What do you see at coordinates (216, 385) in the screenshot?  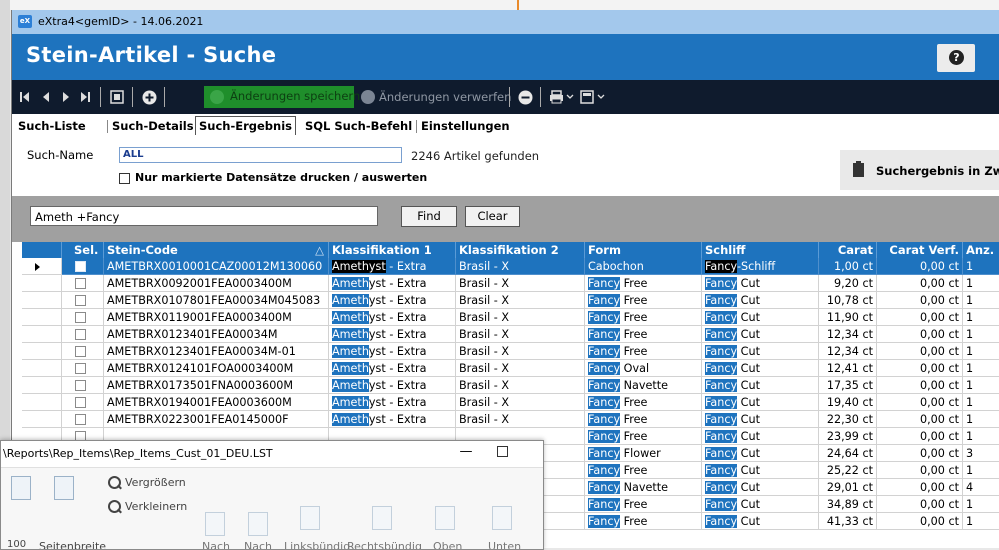 I see `stein-code-cell: AMETBRX0173501FNA0003600M` at bounding box center [216, 385].